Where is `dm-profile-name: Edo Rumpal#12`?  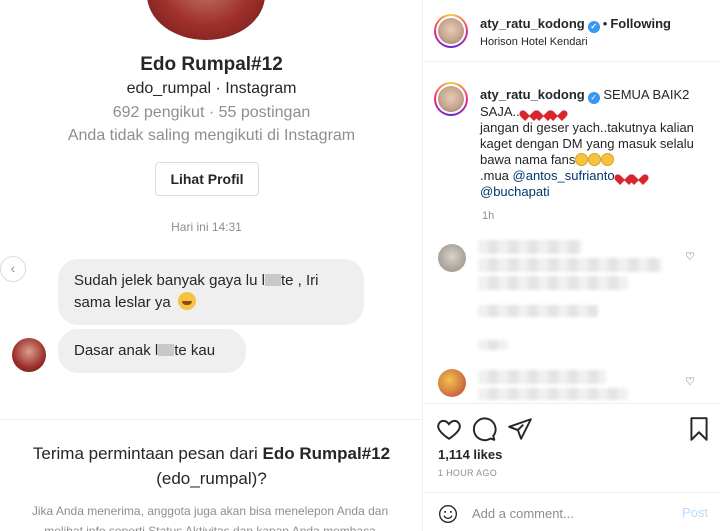 dm-profile-name: Edo Rumpal#12 is located at coordinates (211, 64).